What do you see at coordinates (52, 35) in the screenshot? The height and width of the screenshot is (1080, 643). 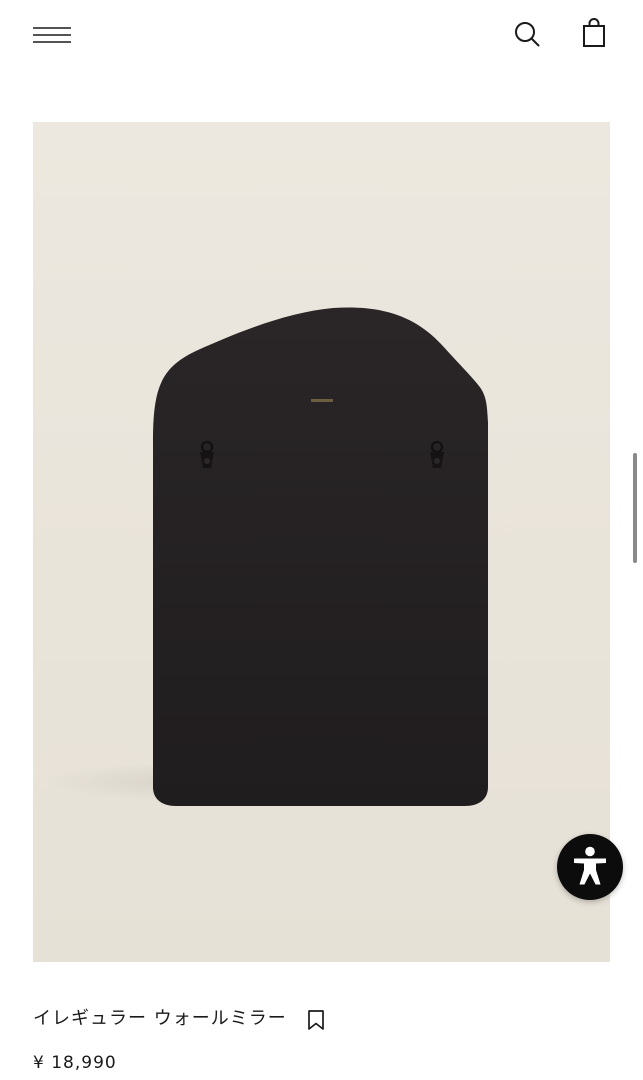 I see `hamburger-menu-icon` at bounding box center [52, 35].